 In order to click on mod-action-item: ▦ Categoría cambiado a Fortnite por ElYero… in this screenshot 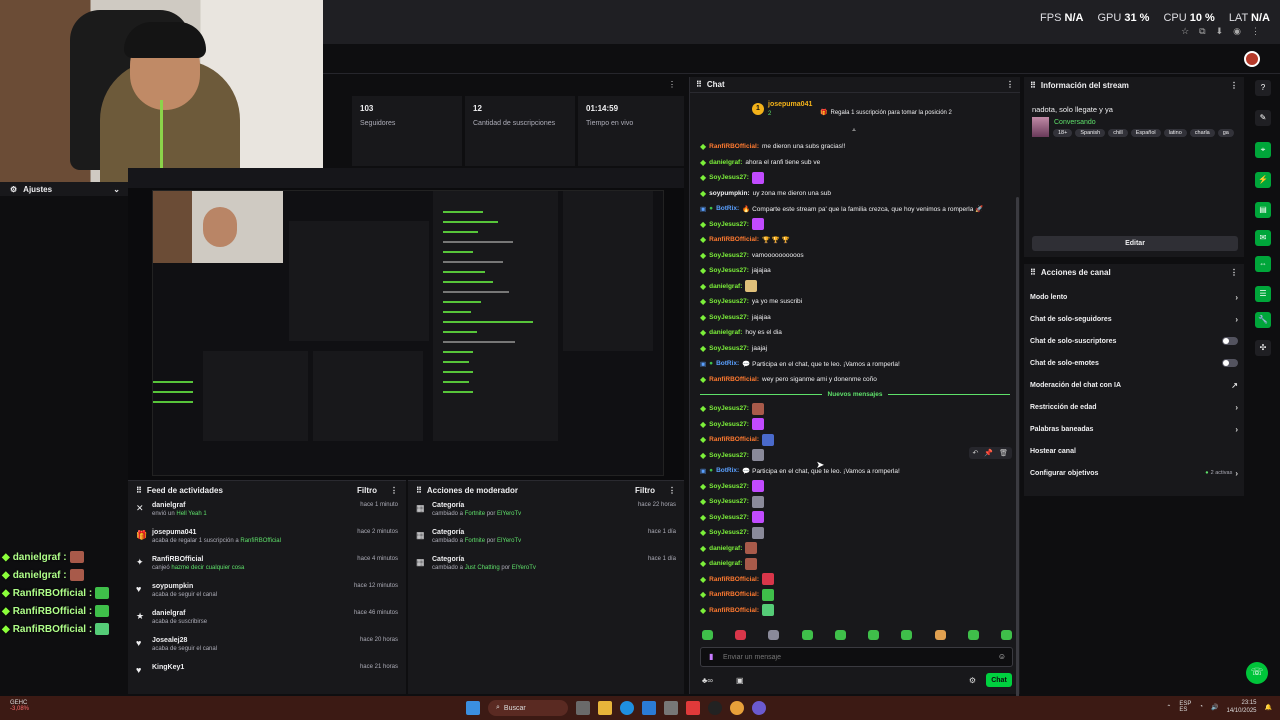, I will do `click(546, 539)`.